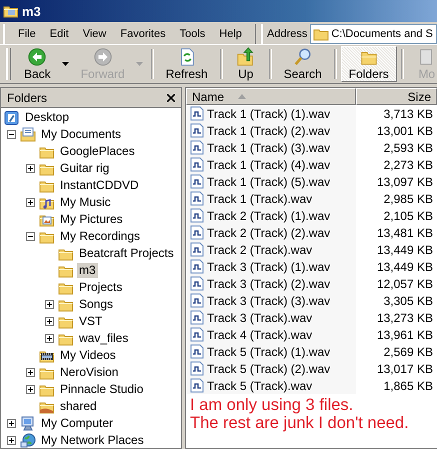  Describe the element at coordinates (28, 440) in the screenshot. I see `network-places-icon` at that location.